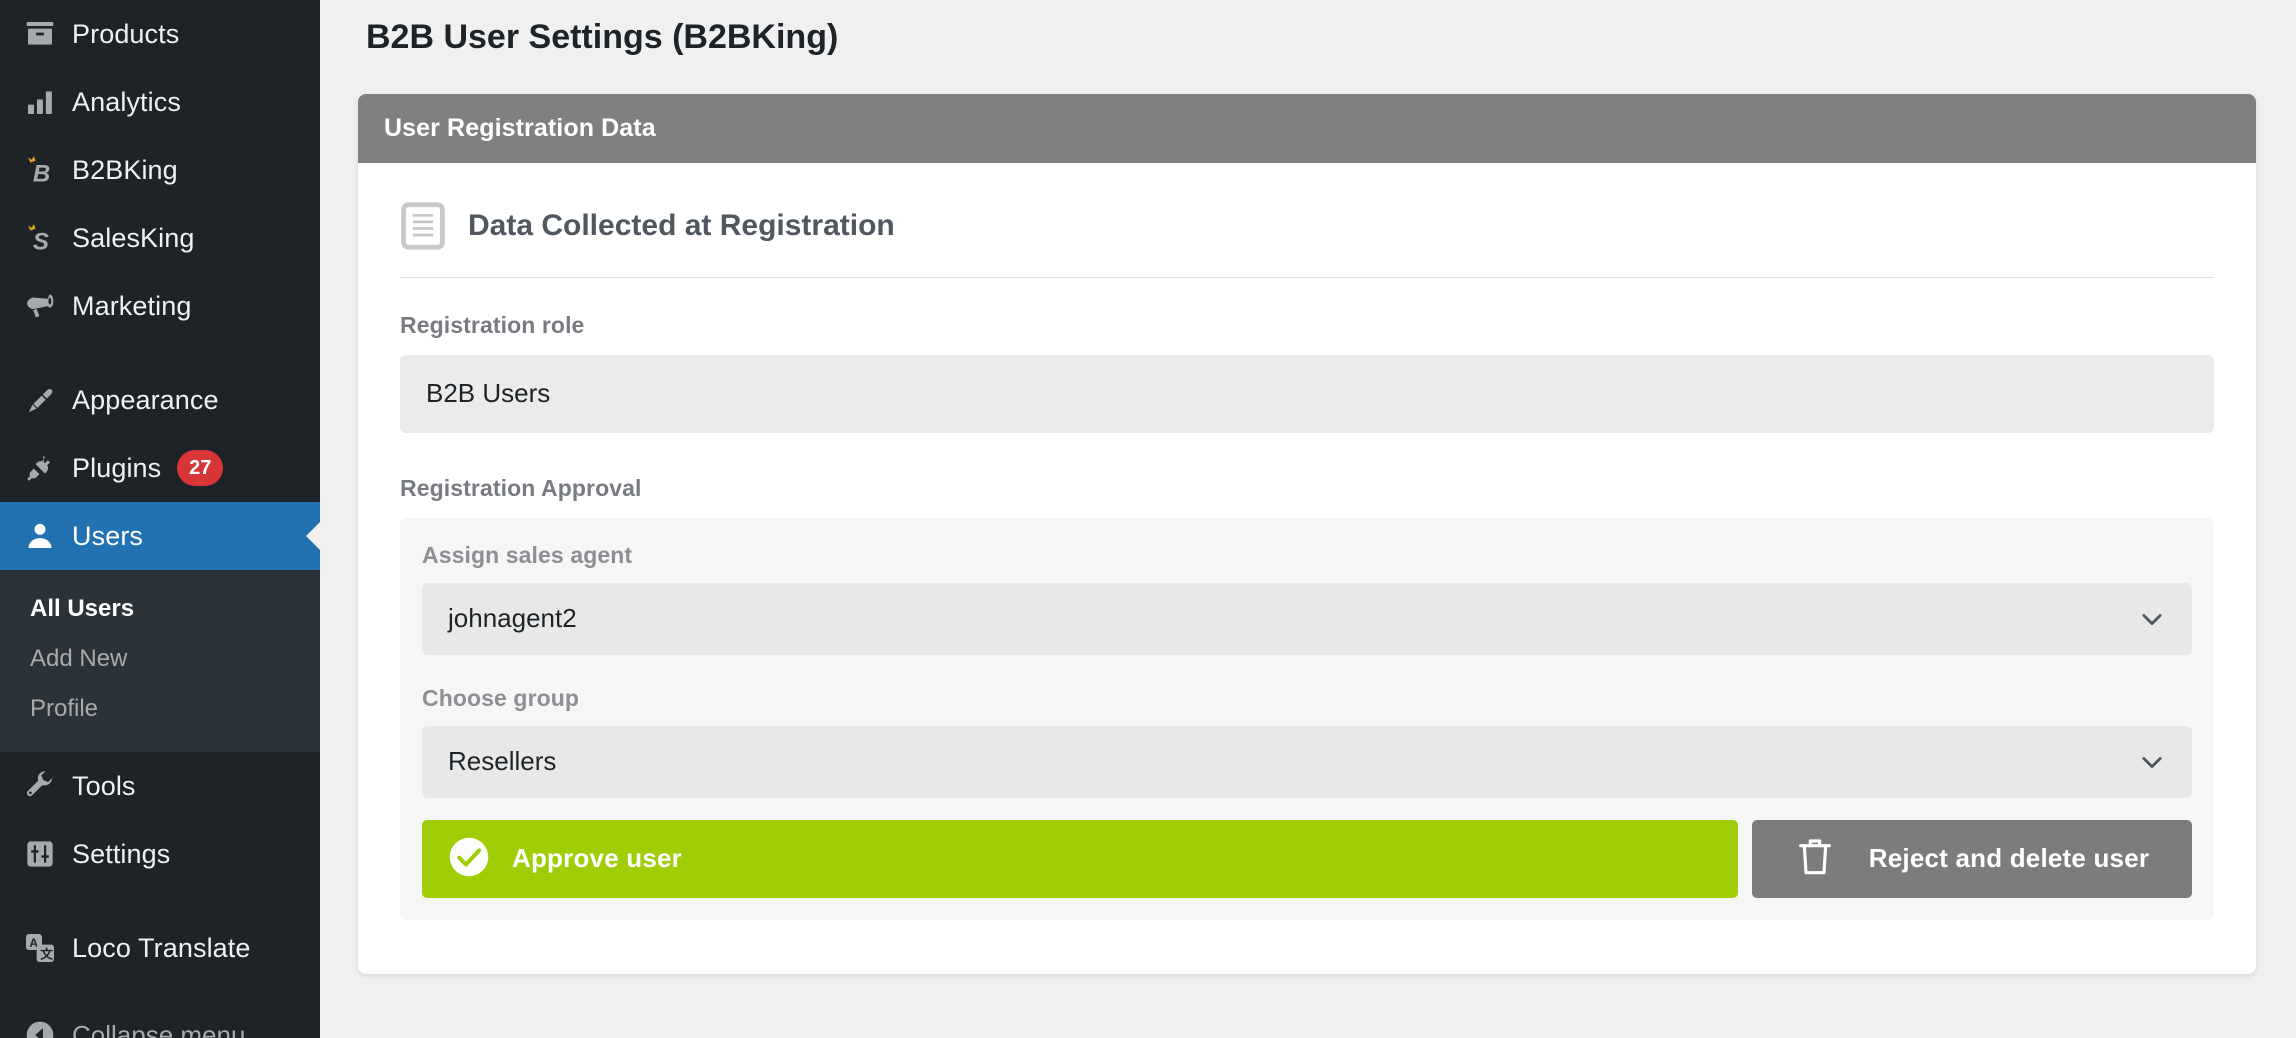 The image size is (2296, 1038). I want to click on sidebar-item-analytics: Analytics, so click(160, 102).